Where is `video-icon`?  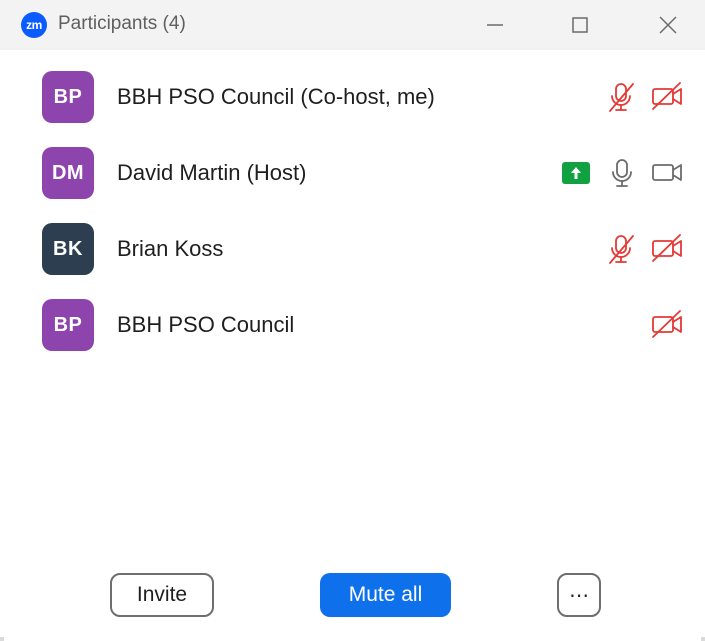 video-icon is located at coordinates (667, 172).